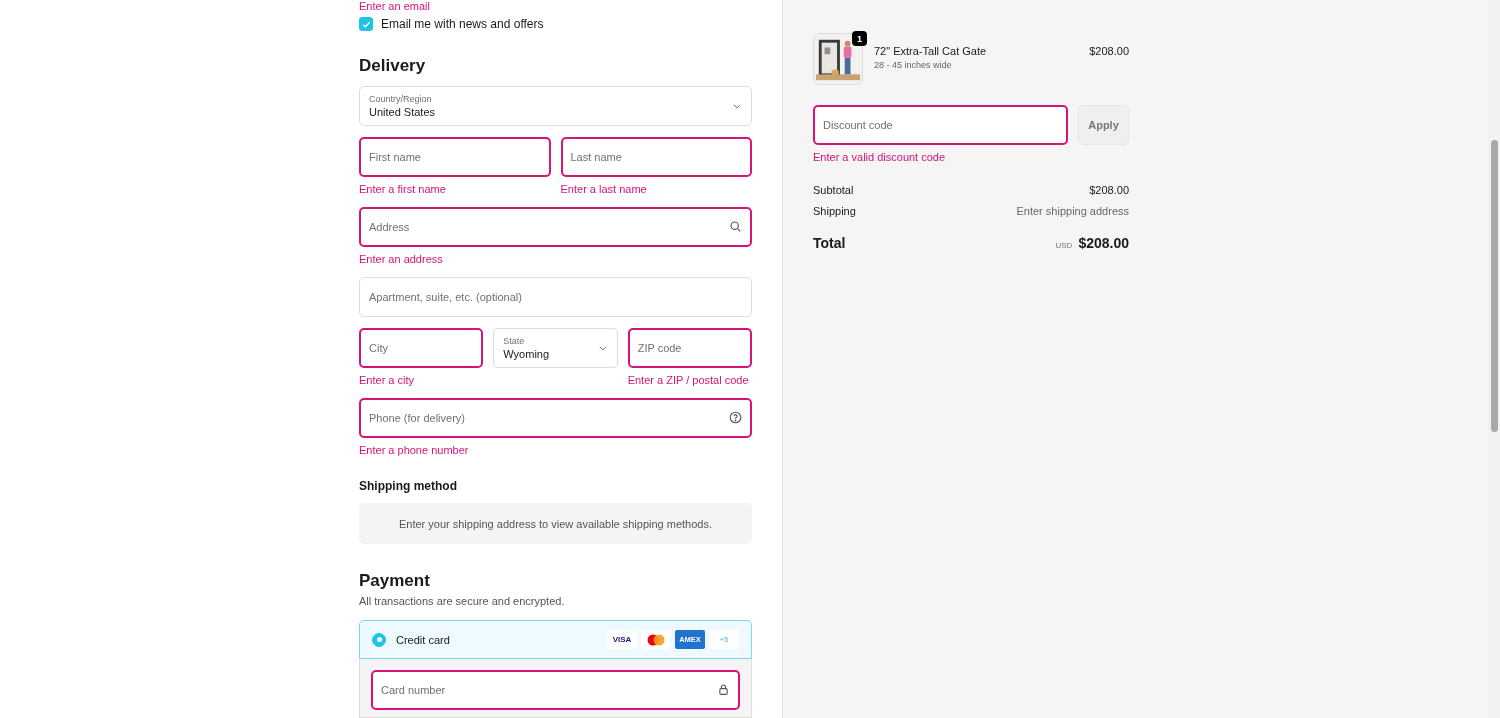  Describe the element at coordinates (555, 418) in the screenshot. I see `input-field: Phone (for delivery)` at that location.